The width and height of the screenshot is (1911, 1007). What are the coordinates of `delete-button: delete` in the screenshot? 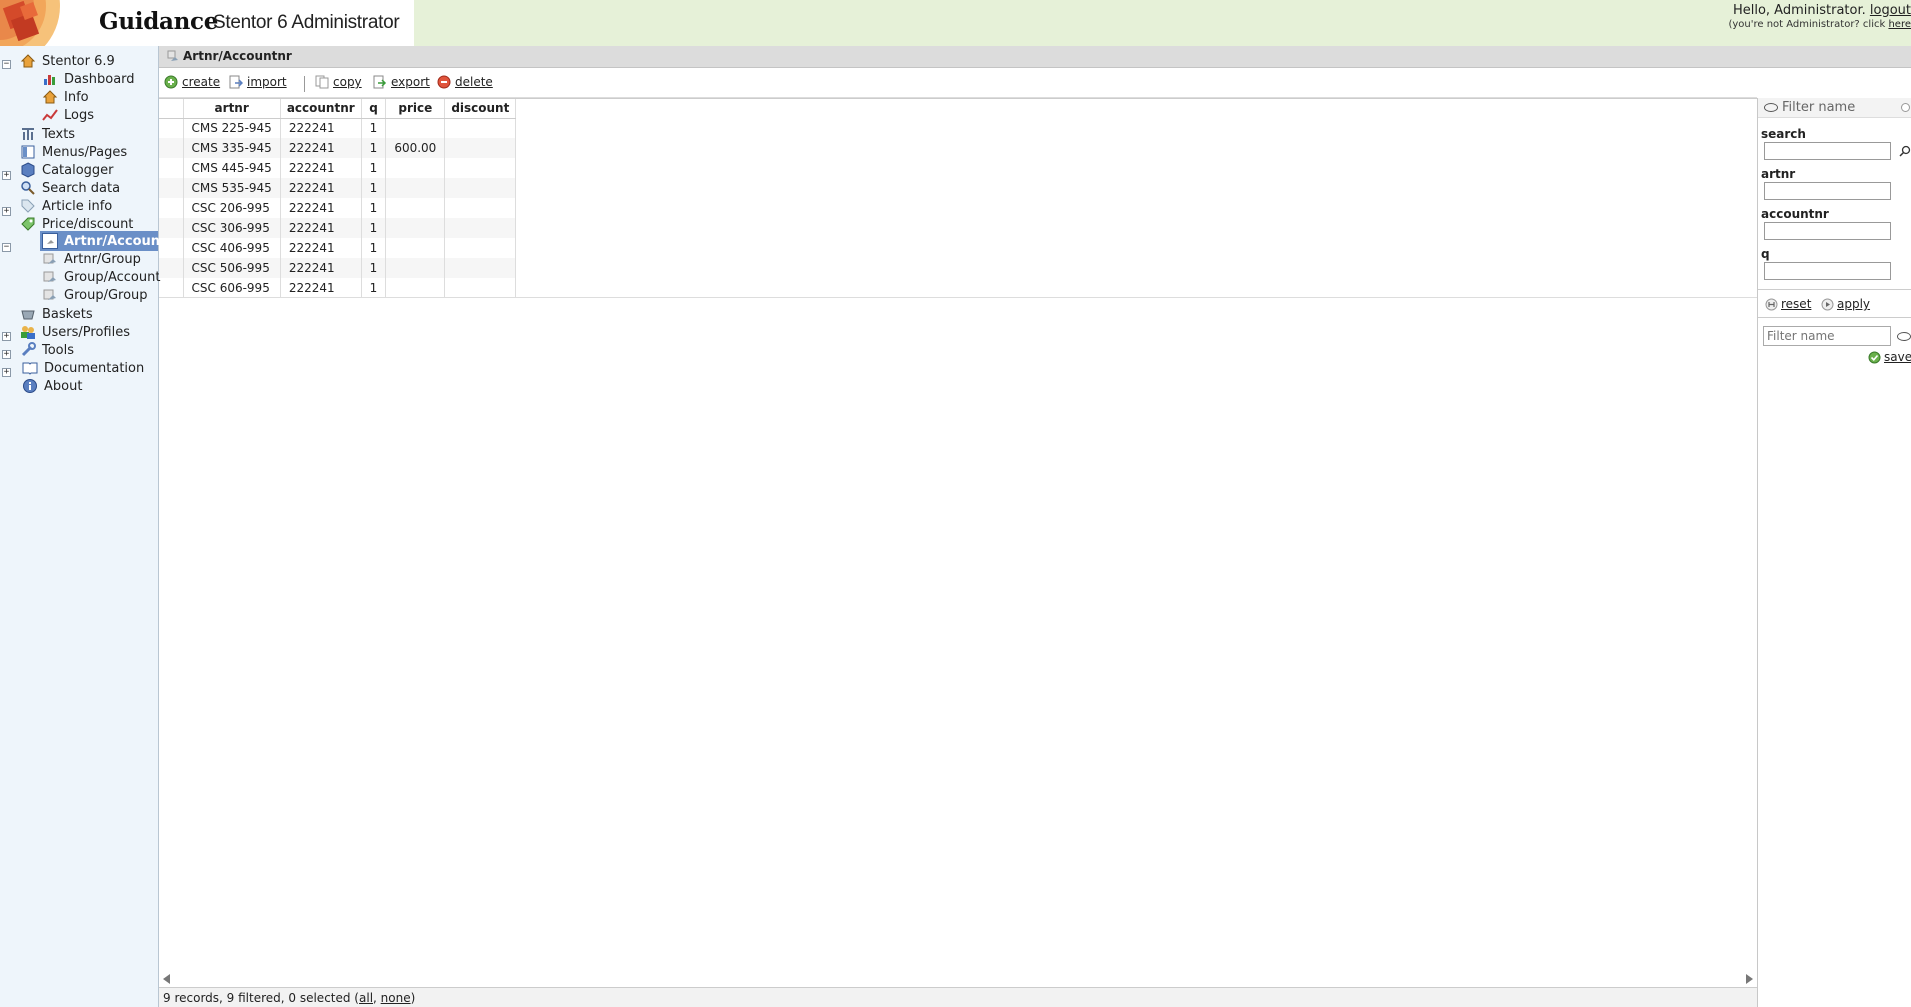 It's located at (465, 82).